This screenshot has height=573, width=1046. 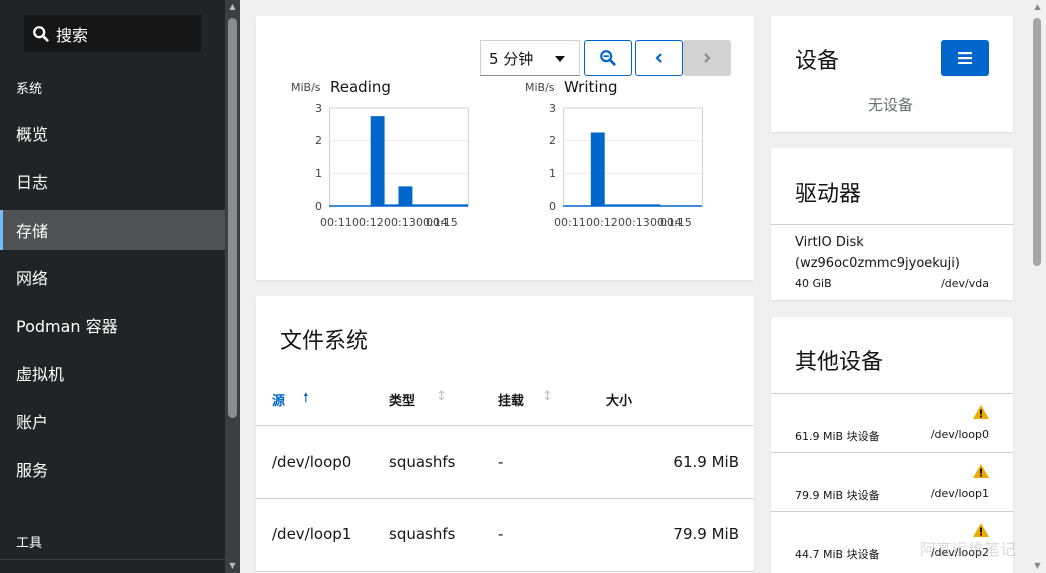 I want to click on zoom-out-icon, so click(x=608, y=58).